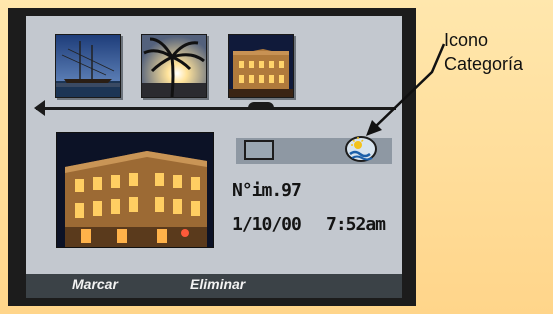 The image size is (553, 314). What do you see at coordinates (406, 89) in the screenshot?
I see `callout-pointer-arrow` at bounding box center [406, 89].